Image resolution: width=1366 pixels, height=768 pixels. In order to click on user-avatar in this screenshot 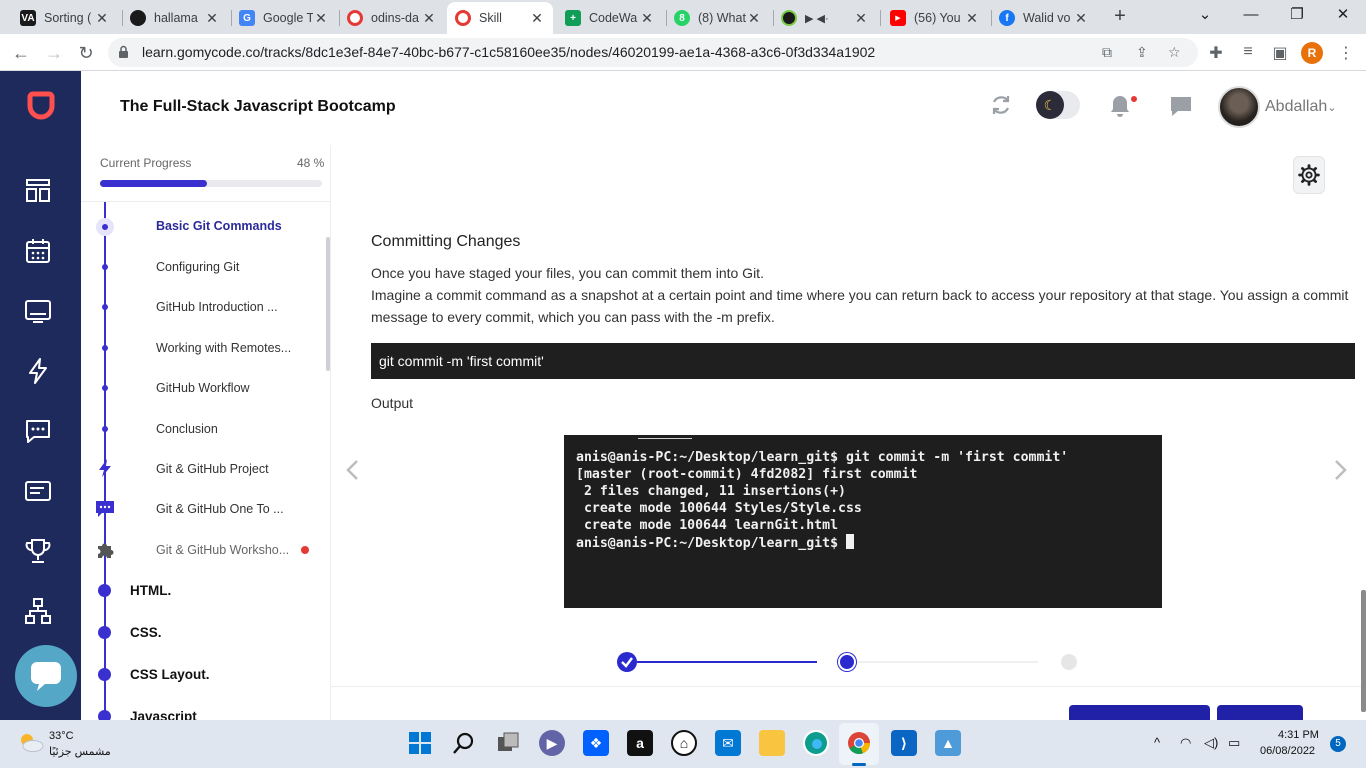, I will do `click(1239, 107)`.